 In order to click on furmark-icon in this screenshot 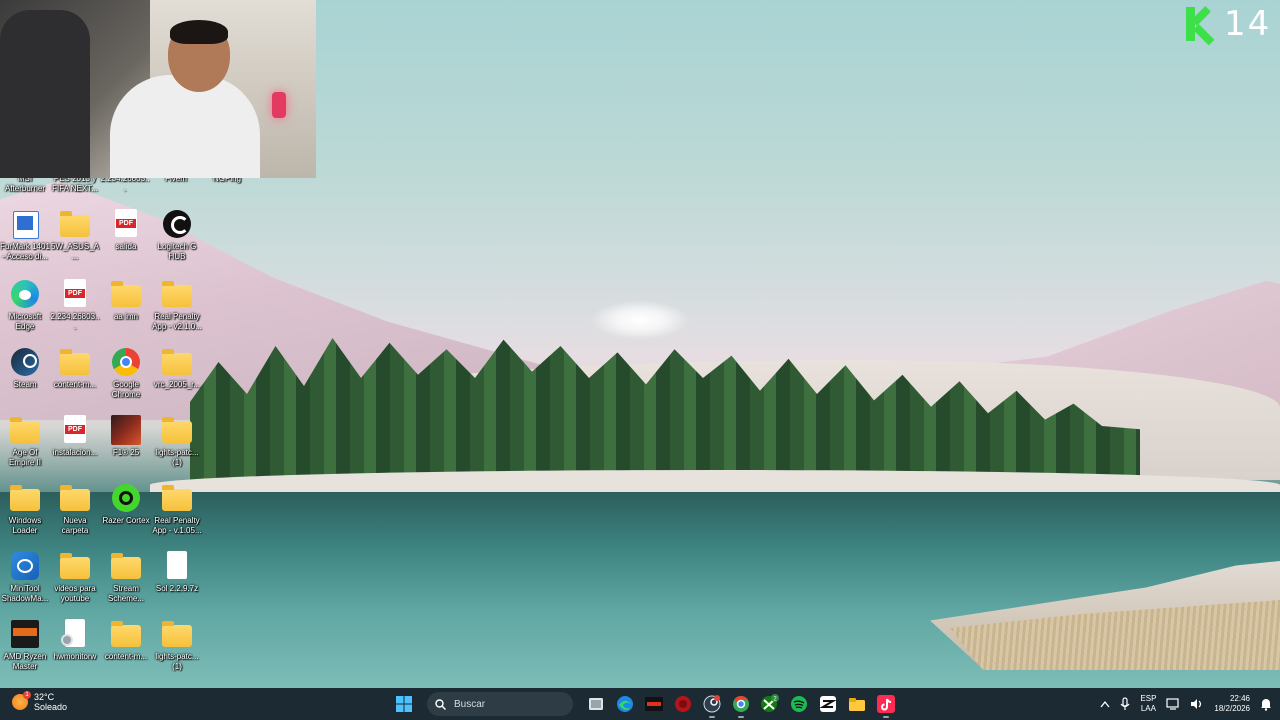, I will do `click(25, 224)`.